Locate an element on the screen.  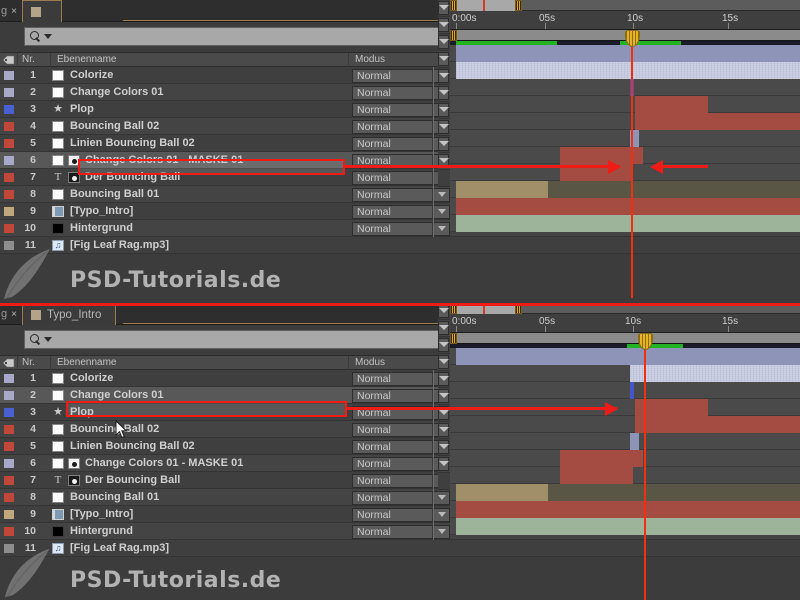
chevron-down-icon-bottom is located at coordinates (48, 339).